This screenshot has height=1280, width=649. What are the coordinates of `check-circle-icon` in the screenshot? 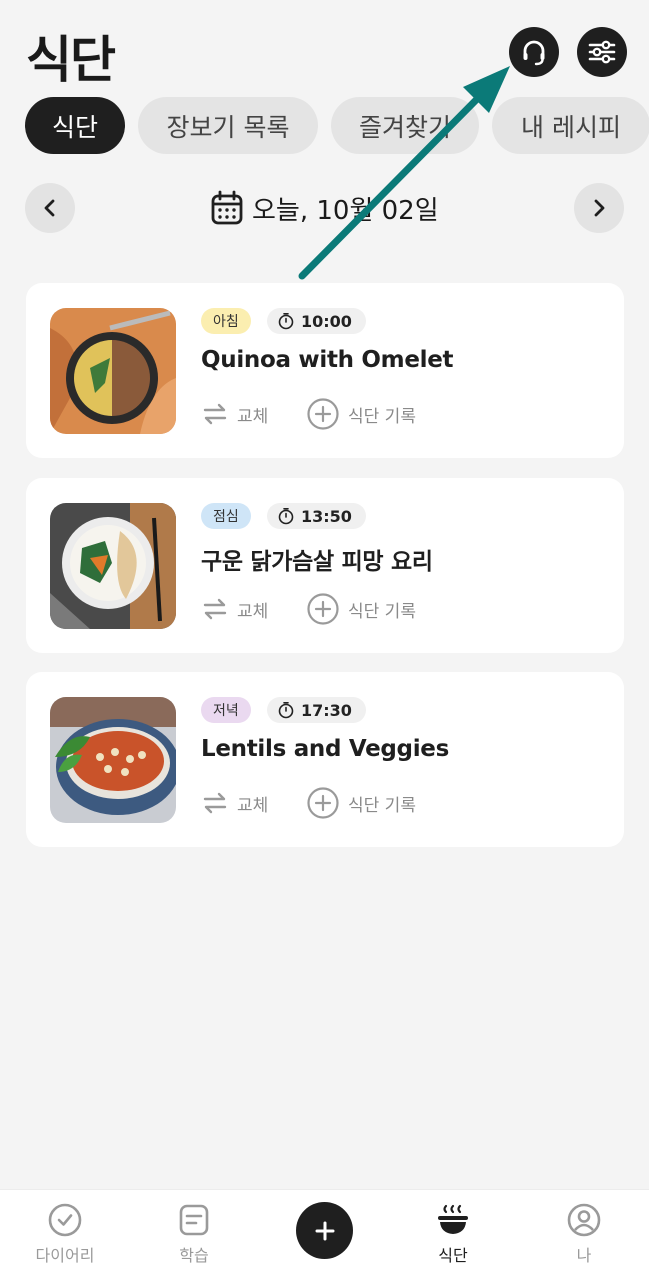 It's located at (65, 1220).